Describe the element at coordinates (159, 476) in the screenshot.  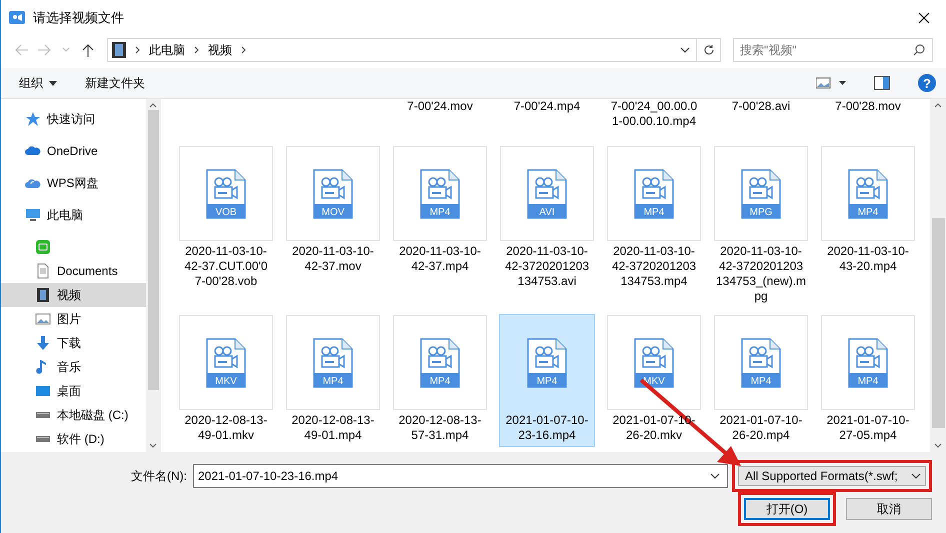
I see `file-name-label: 文件名(N):` at that location.